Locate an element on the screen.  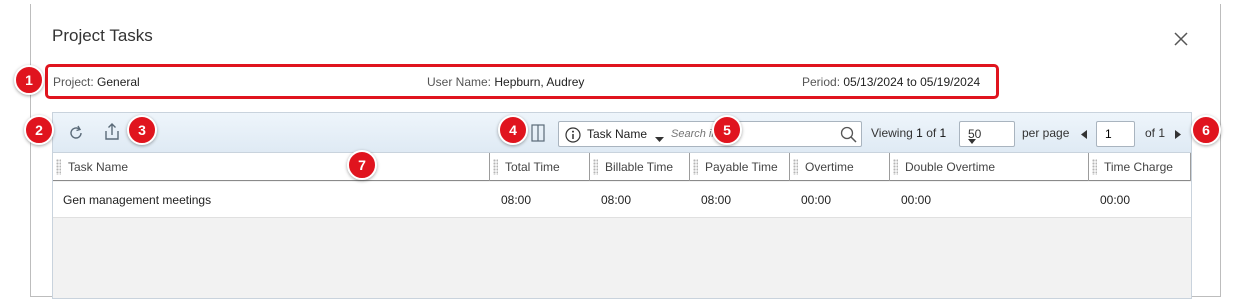
export-icon is located at coordinates (112, 133).